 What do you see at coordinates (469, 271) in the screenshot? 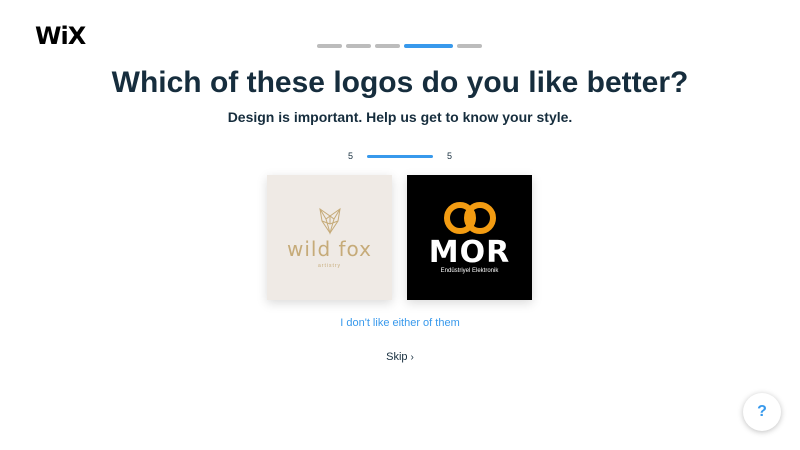
I see `mor-logo-subtext: Endüstriyel Elektronik` at bounding box center [469, 271].